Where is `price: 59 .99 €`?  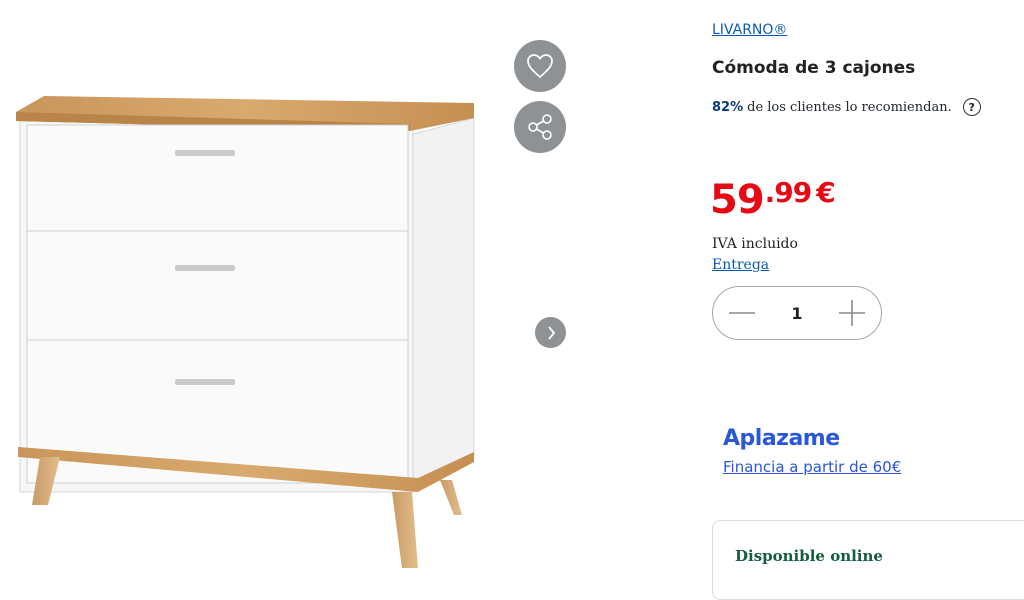
price: 59 .99 € is located at coordinates (773, 199).